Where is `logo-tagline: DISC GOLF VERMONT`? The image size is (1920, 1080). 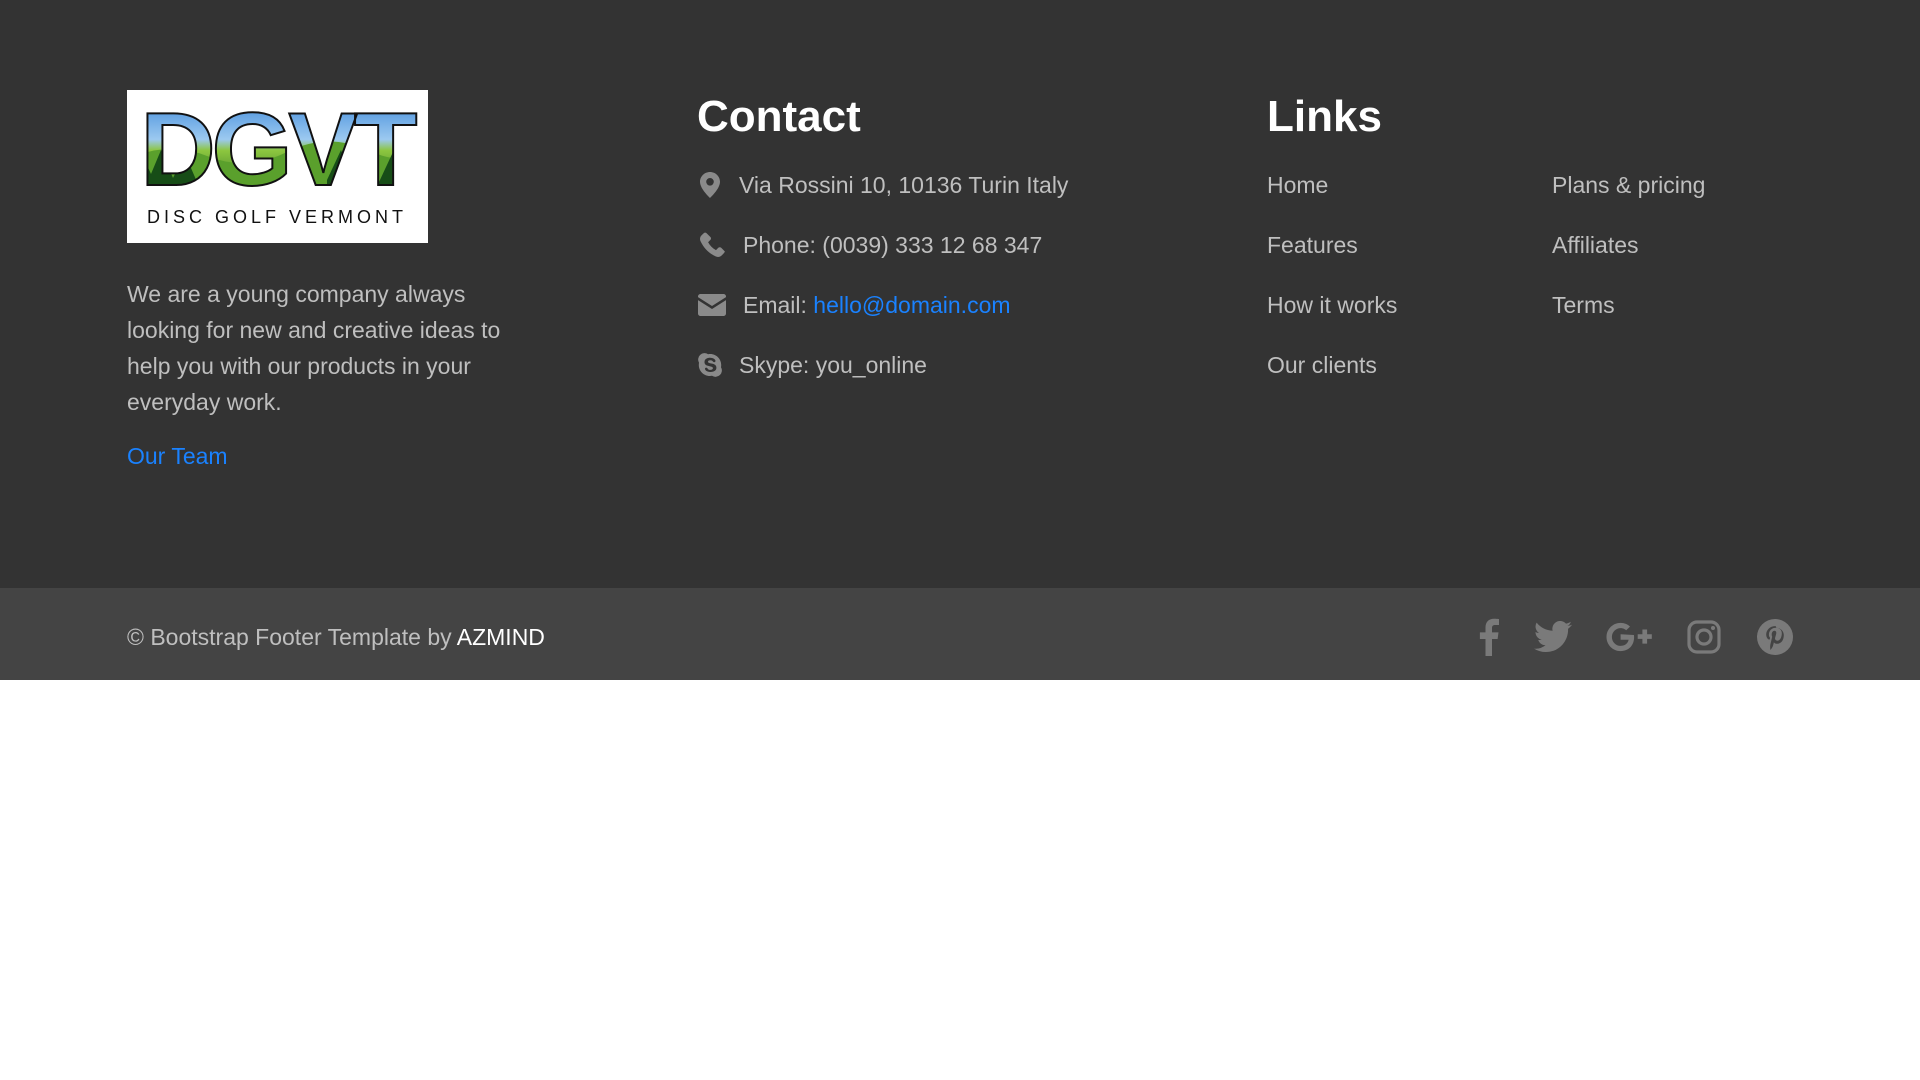 logo-tagline: DISC GOLF VERMONT is located at coordinates (277, 217).